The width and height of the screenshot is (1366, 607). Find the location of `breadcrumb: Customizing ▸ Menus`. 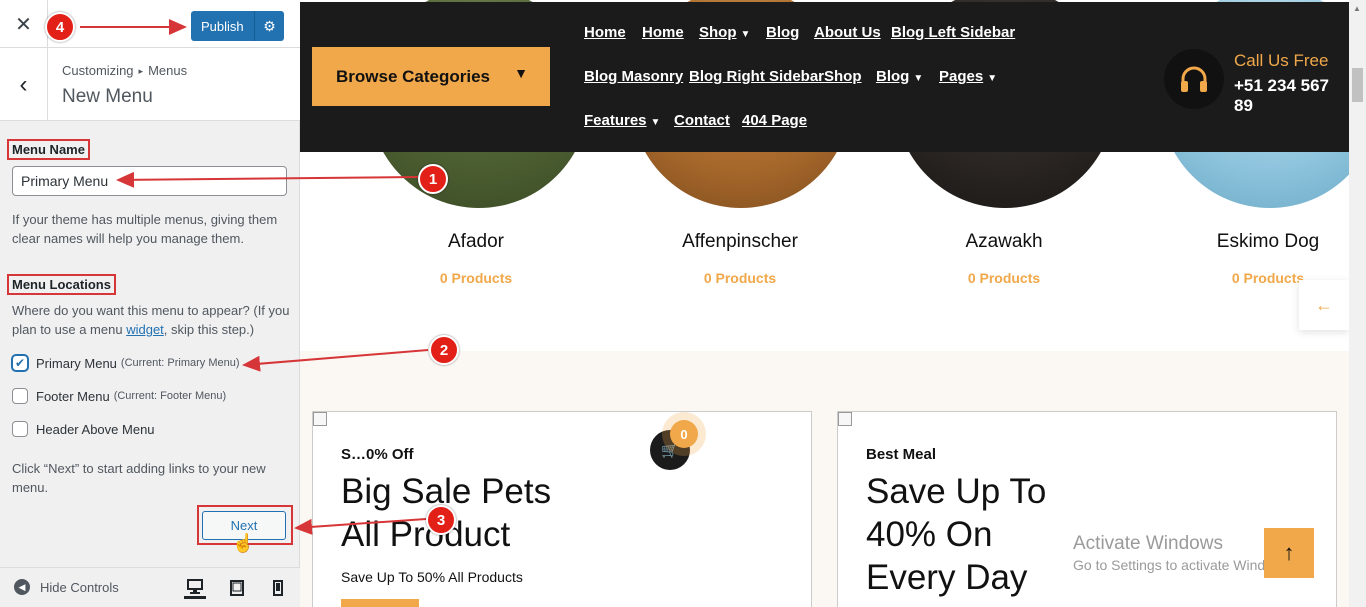

breadcrumb: Customizing ▸ Menus is located at coordinates (124, 70).